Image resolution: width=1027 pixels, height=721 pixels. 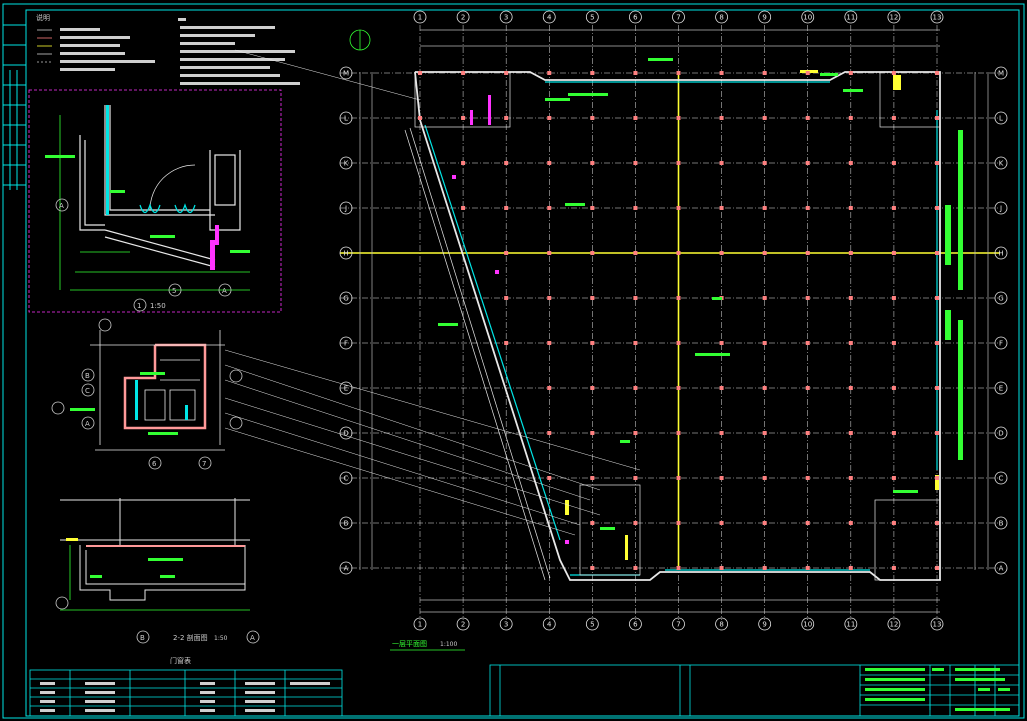 What do you see at coordinates (893, 18) in the screenshot?
I see `axis-label-col: 12` at bounding box center [893, 18].